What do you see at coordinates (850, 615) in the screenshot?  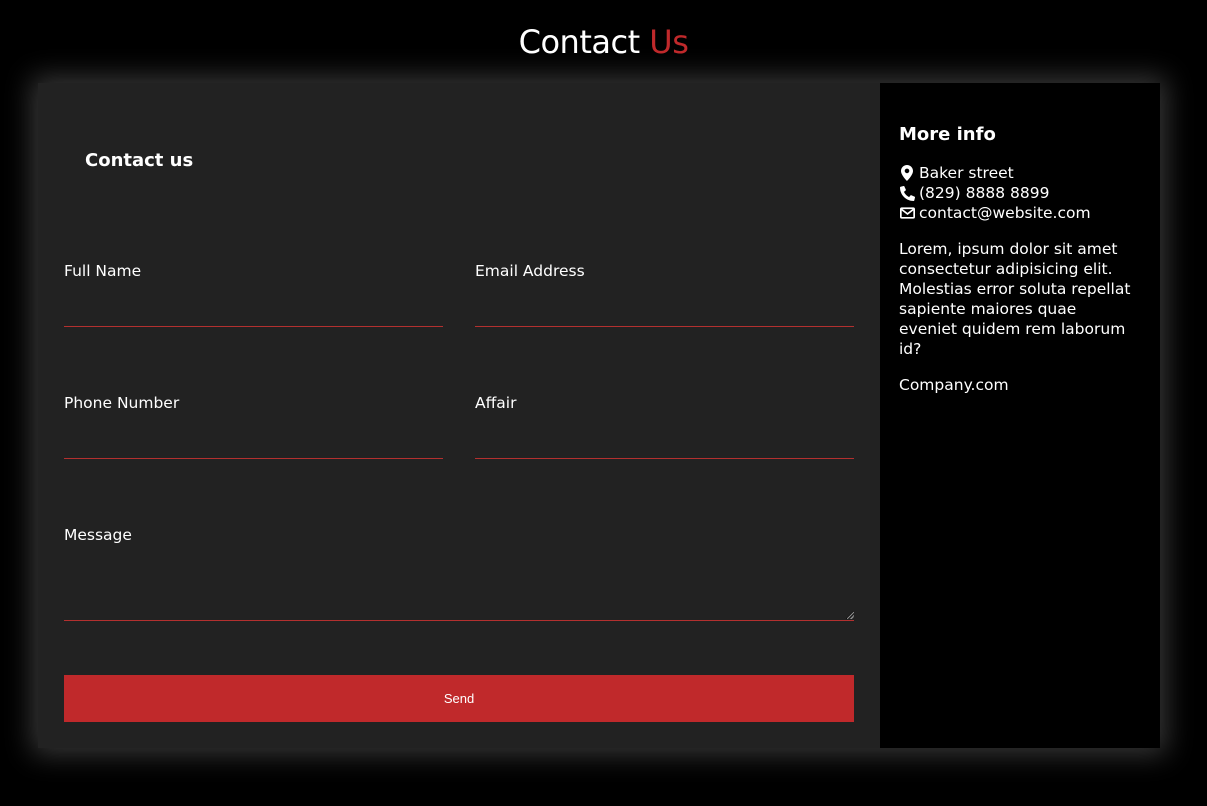 I see `resize-handle-icon` at bounding box center [850, 615].